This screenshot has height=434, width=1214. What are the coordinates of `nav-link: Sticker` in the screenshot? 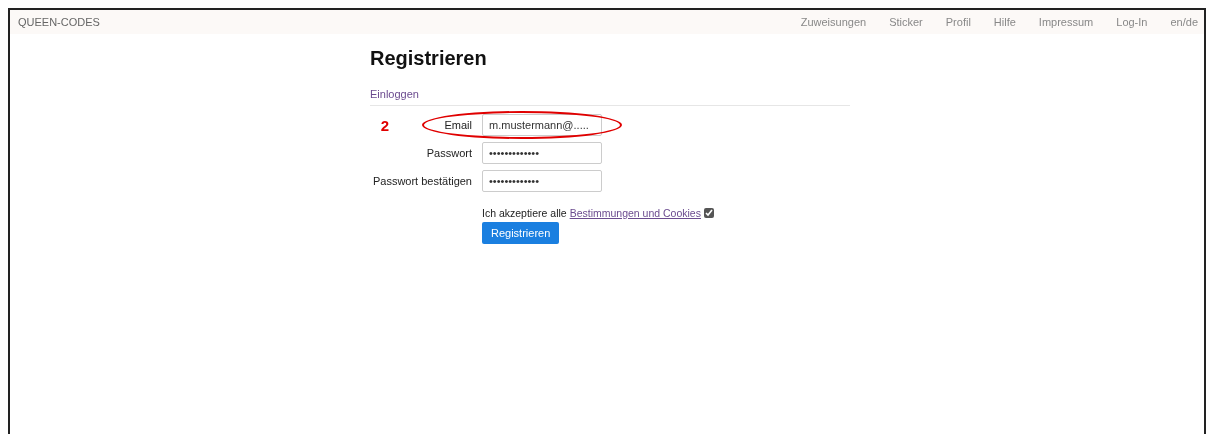 It's located at (906, 22).